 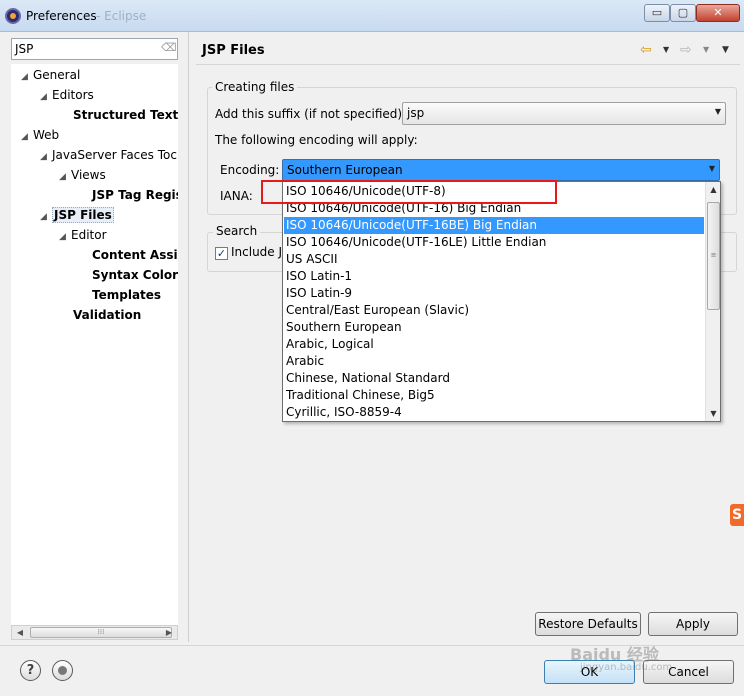 I want to click on tree-item-web: ◢ Web, so click(x=40, y=135).